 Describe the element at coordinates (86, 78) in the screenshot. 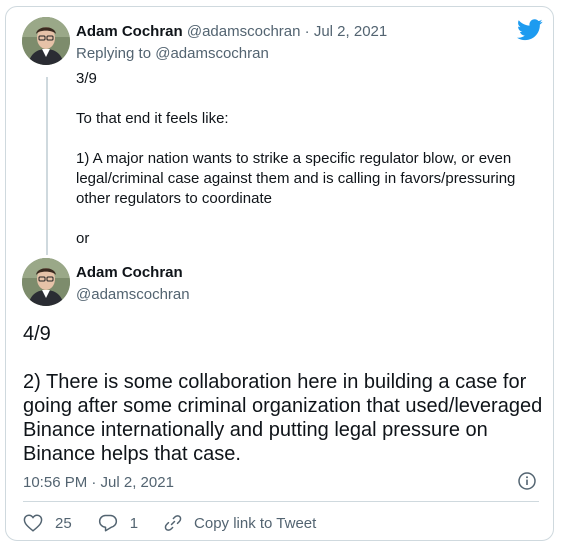

I see `tweet-paragraph: 3/9` at that location.